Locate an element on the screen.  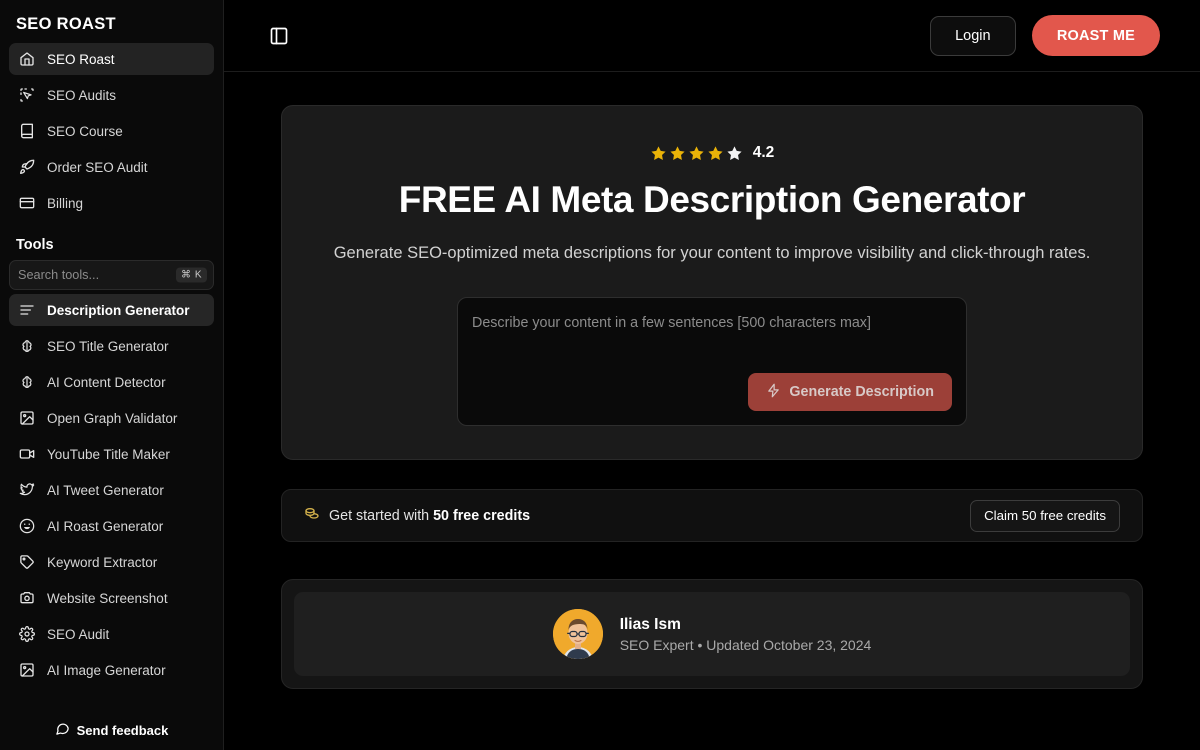
sidebar-item-label: AI Roast Generator is located at coordinates (105, 526).